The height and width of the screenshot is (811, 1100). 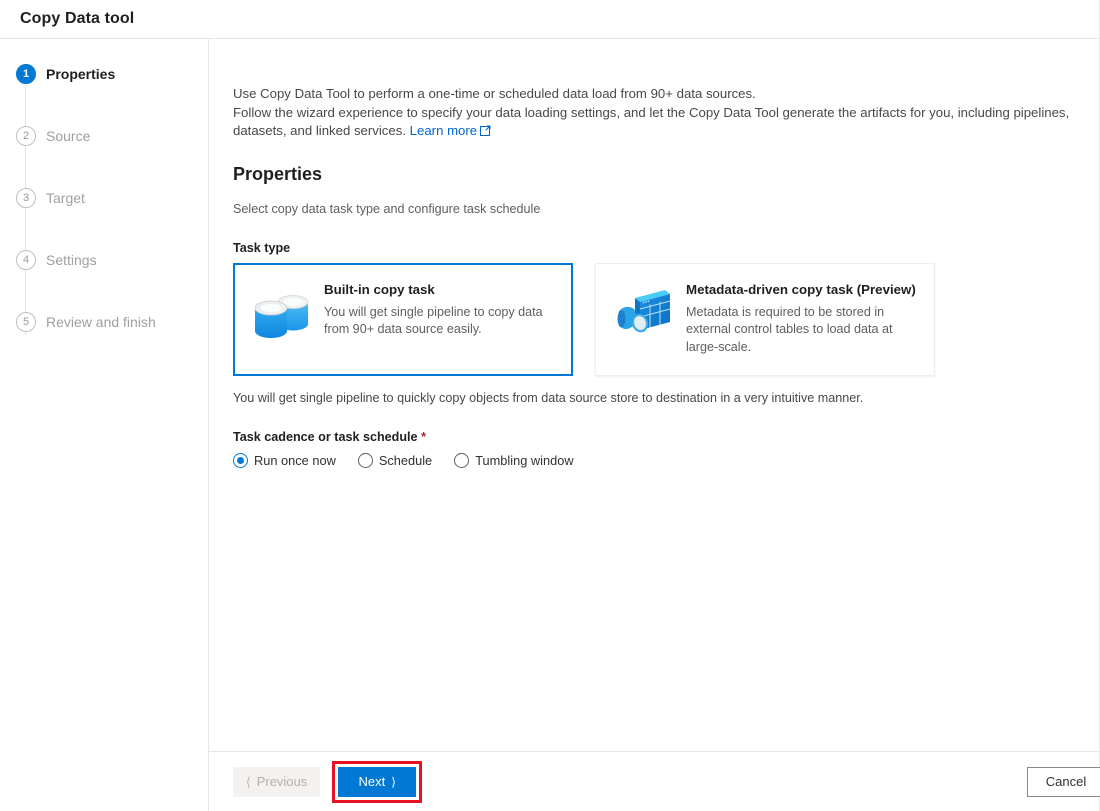 What do you see at coordinates (328, 781) in the screenshot?
I see `footer-left-actions: ⟨ Previous Next ⟩` at bounding box center [328, 781].